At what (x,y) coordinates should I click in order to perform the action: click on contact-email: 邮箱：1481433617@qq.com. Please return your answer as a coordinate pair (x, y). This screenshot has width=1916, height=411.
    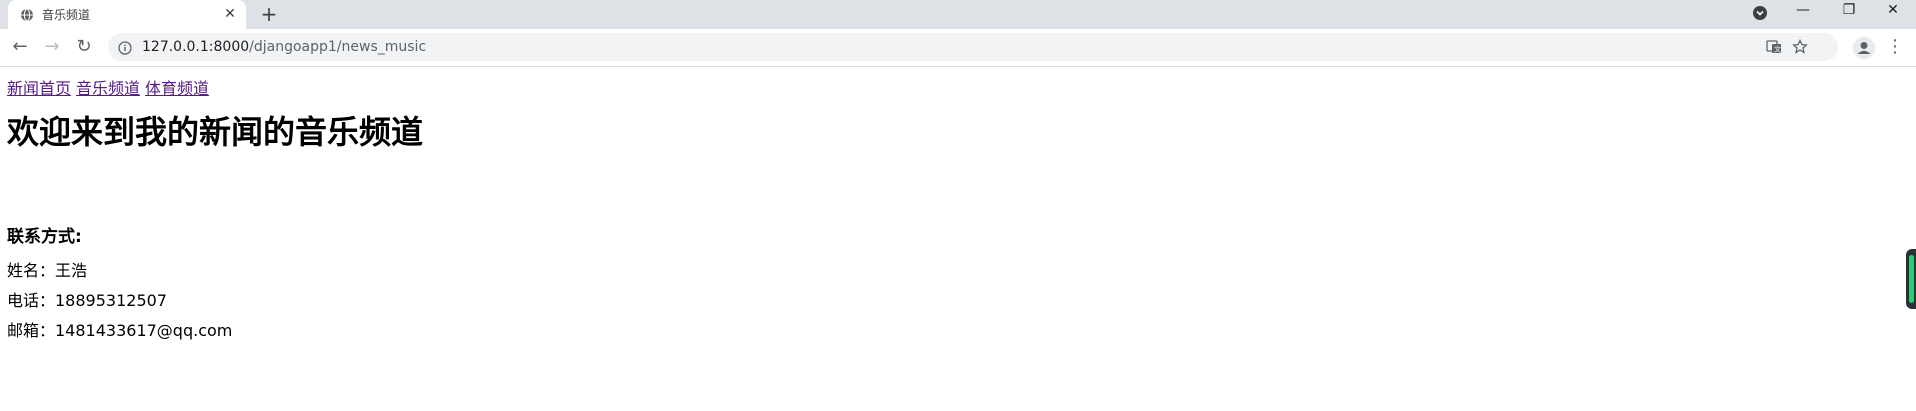
    Looking at the image, I should click on (120, 330).